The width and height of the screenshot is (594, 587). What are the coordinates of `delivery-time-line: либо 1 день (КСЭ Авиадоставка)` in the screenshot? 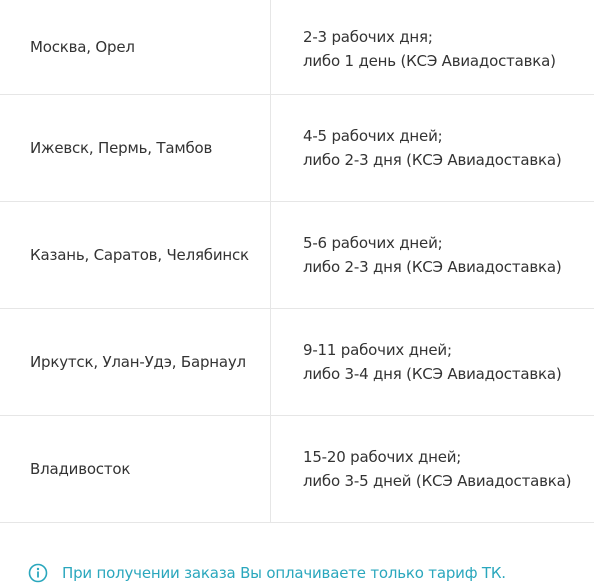 It's located at (429, 61).